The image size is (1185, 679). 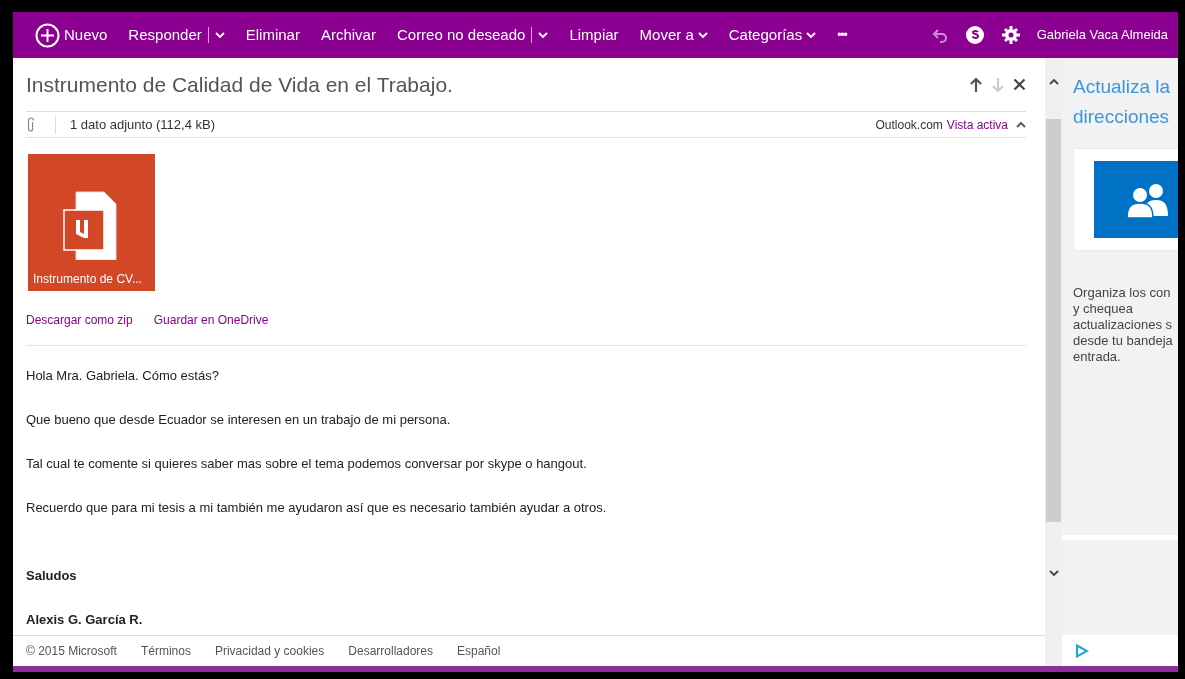 I want to click on toolbar-button: Eliminar, so click(x=272, y=35).